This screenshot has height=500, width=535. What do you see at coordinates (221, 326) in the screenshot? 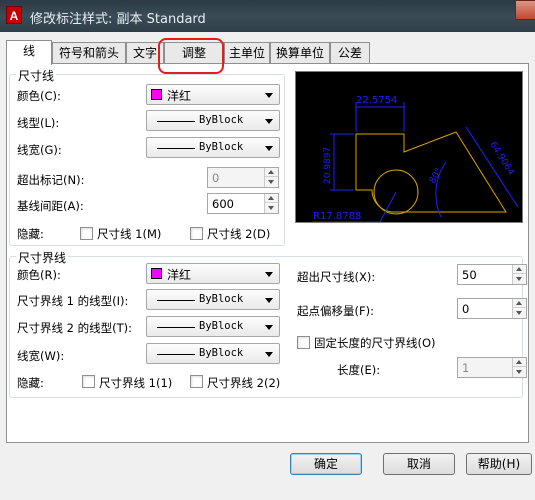
I see `ext-linetype2-value: ByBlock` at bounding box center [221, 326].